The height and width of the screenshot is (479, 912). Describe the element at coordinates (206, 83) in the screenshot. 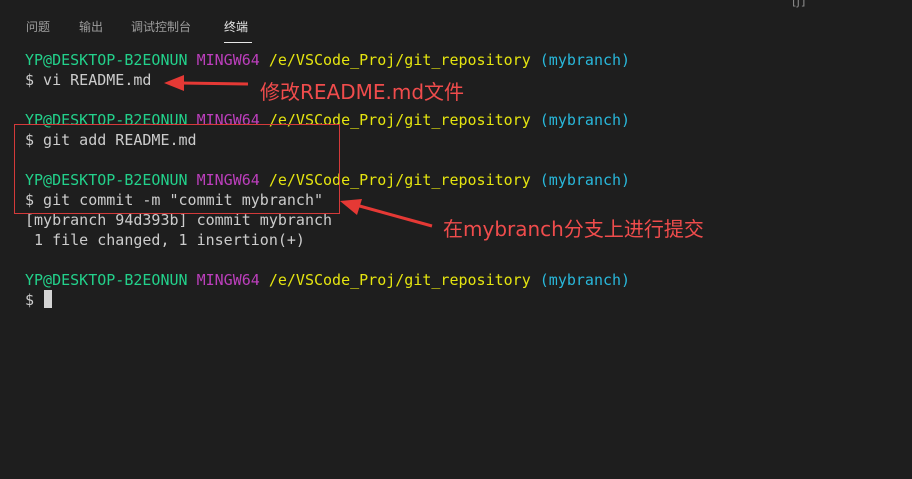

I see `arrow-to-vi-command` at that location.